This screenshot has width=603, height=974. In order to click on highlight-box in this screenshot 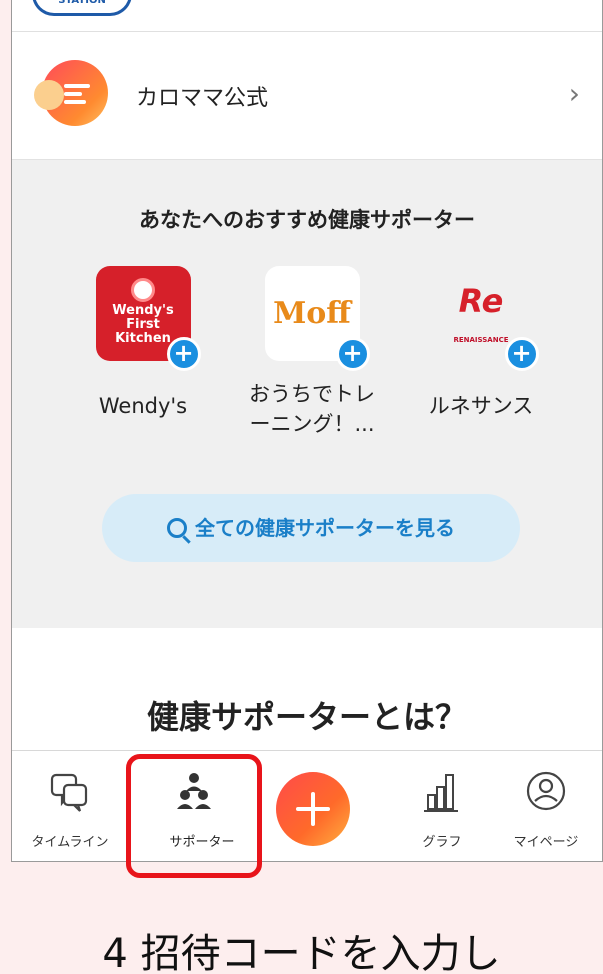, I will do `click(194, 816)`.